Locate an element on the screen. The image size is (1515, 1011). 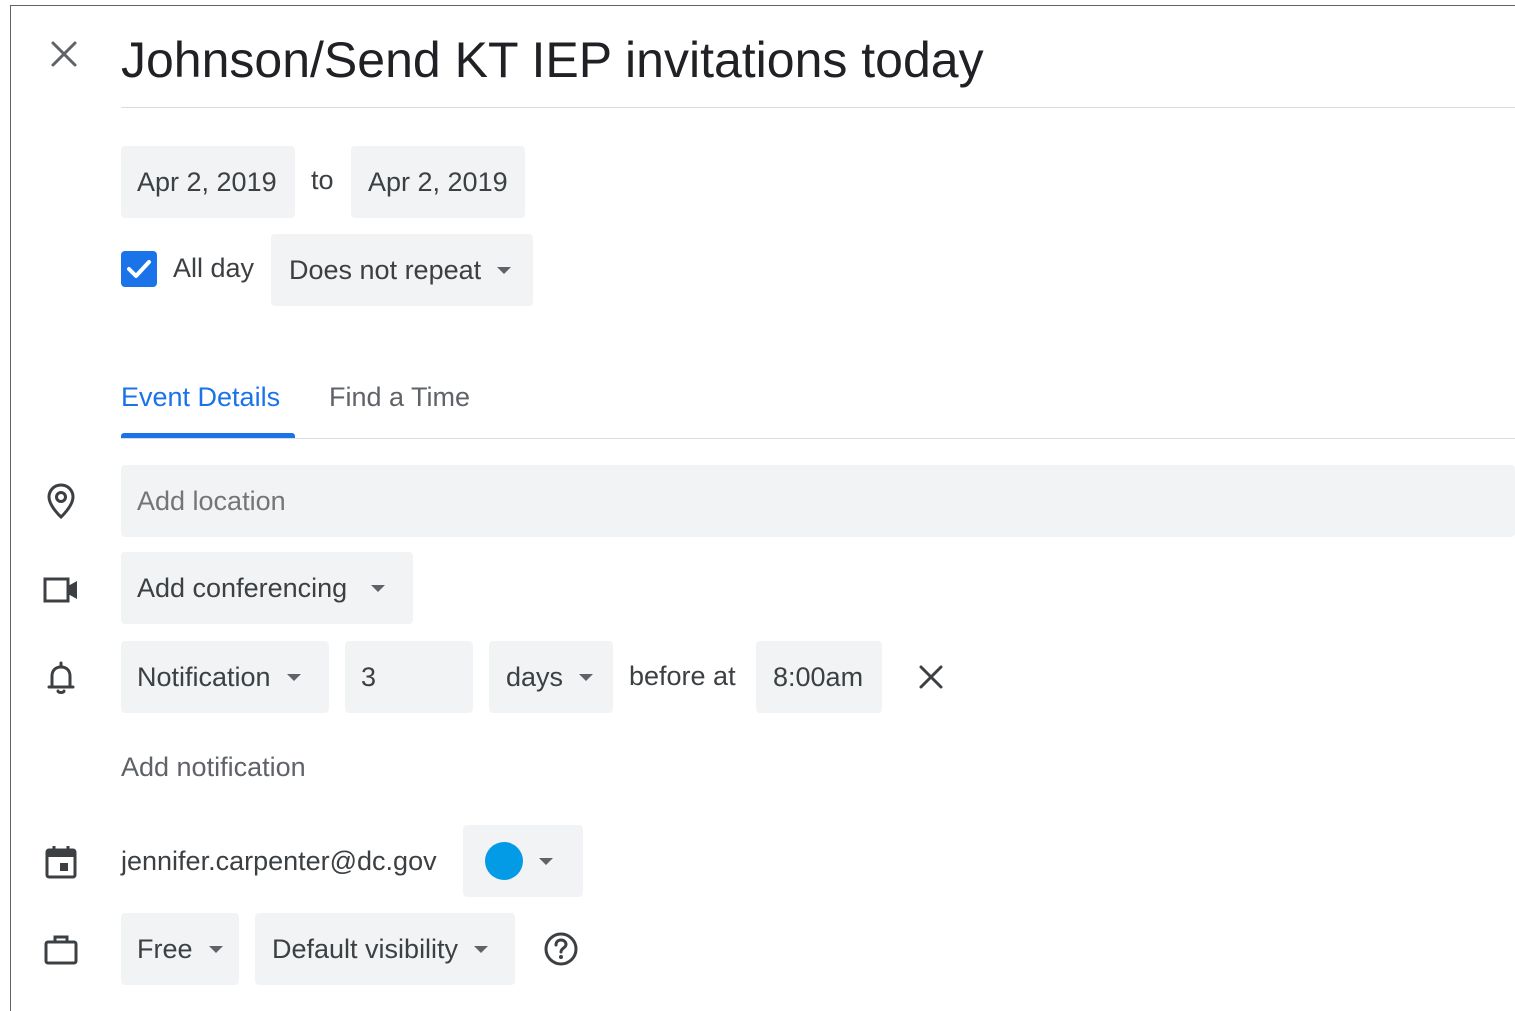
notification-type-selected: Notification is located at coordinates (204, 676).